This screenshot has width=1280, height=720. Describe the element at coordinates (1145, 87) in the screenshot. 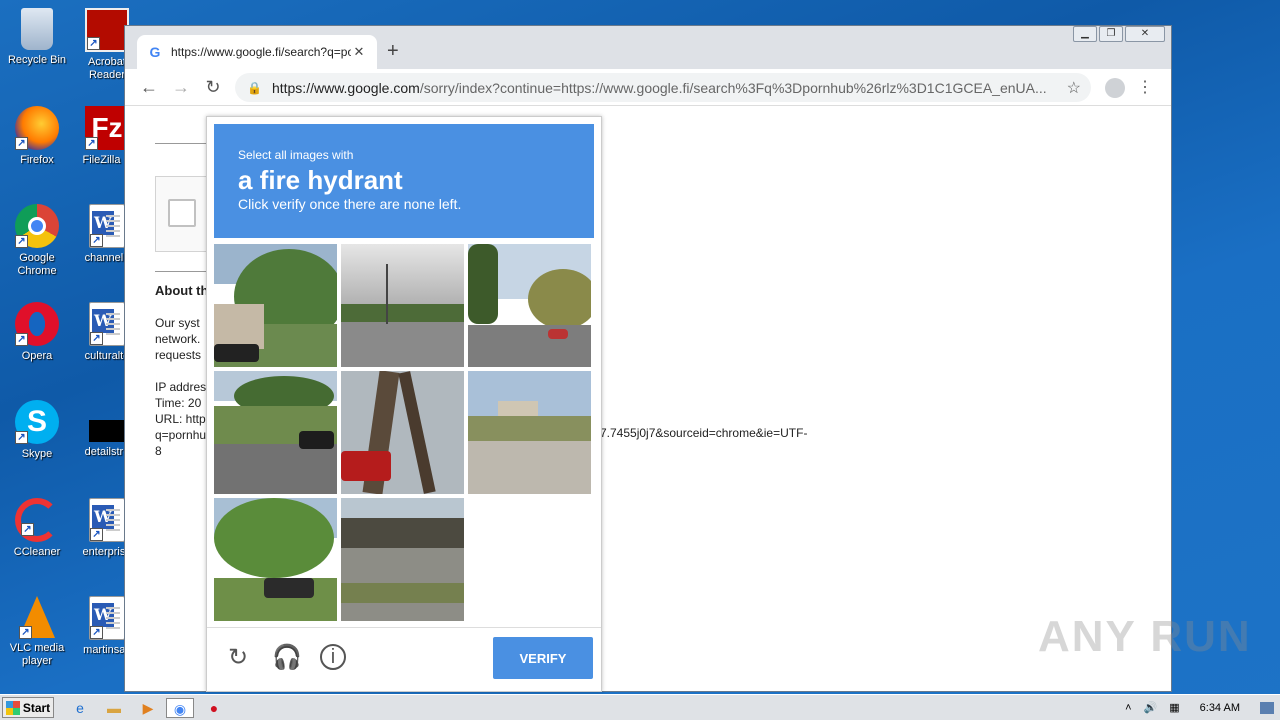

I see `menu-kebab-icon: ⋮` at that location.